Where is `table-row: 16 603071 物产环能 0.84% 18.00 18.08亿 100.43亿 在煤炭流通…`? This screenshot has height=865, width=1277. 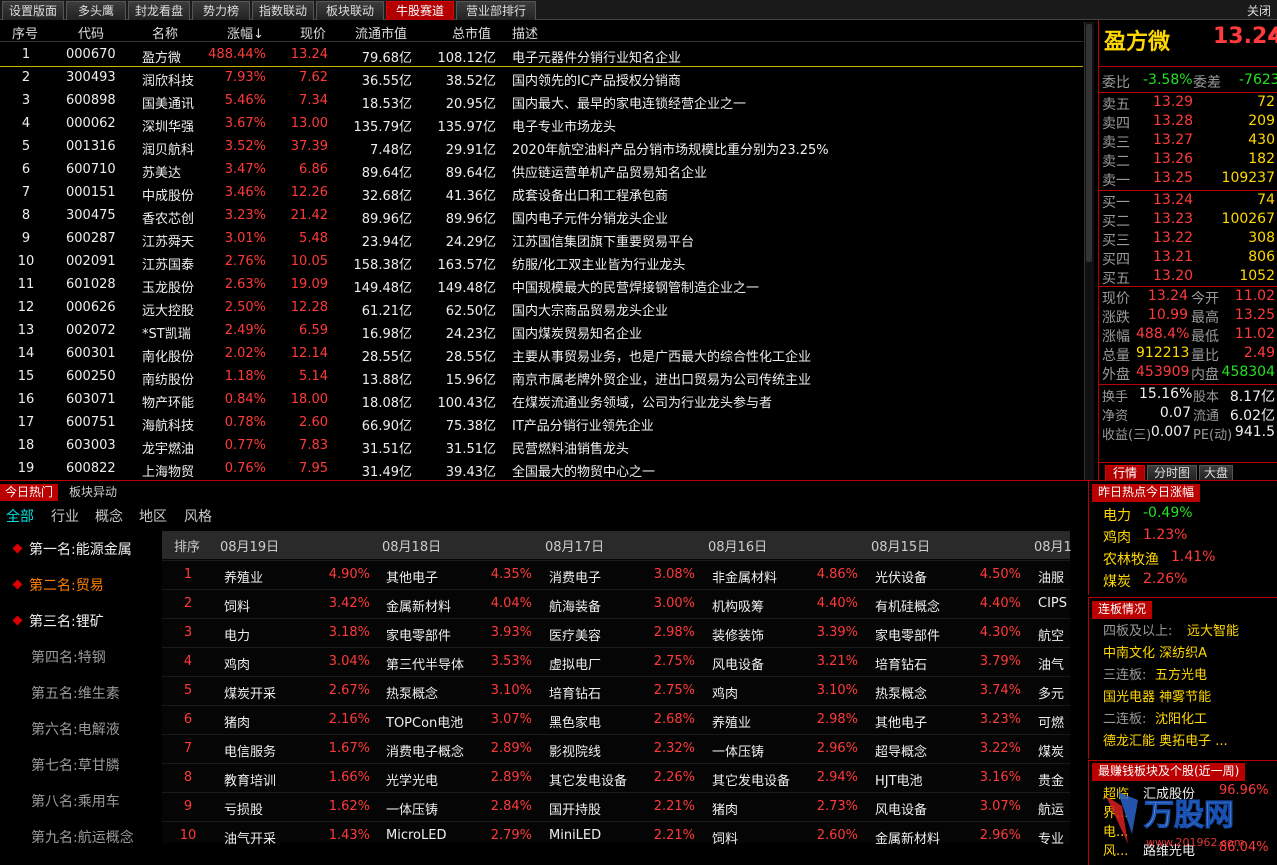
table-row: 16 603071 物产环能 0.84% 18.00 18.08亿 100.43亿 在煤炭流通… is located at coordinates (541, 400).